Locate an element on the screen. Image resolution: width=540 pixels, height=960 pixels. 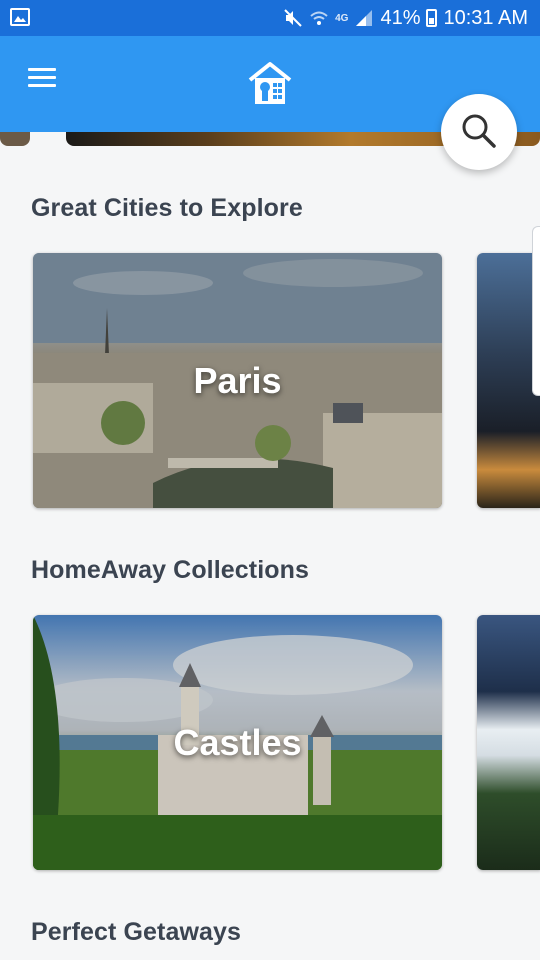
status-bar: 4G 41% 10:31 AM is located at coordinates (270, 18).